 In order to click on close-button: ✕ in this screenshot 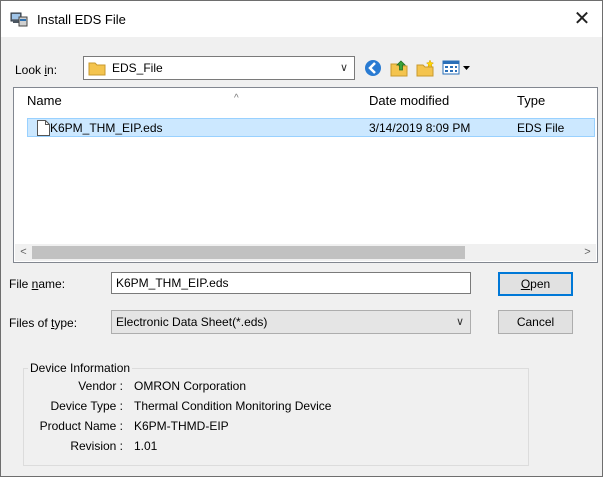, I will do `click(582, 19)`.